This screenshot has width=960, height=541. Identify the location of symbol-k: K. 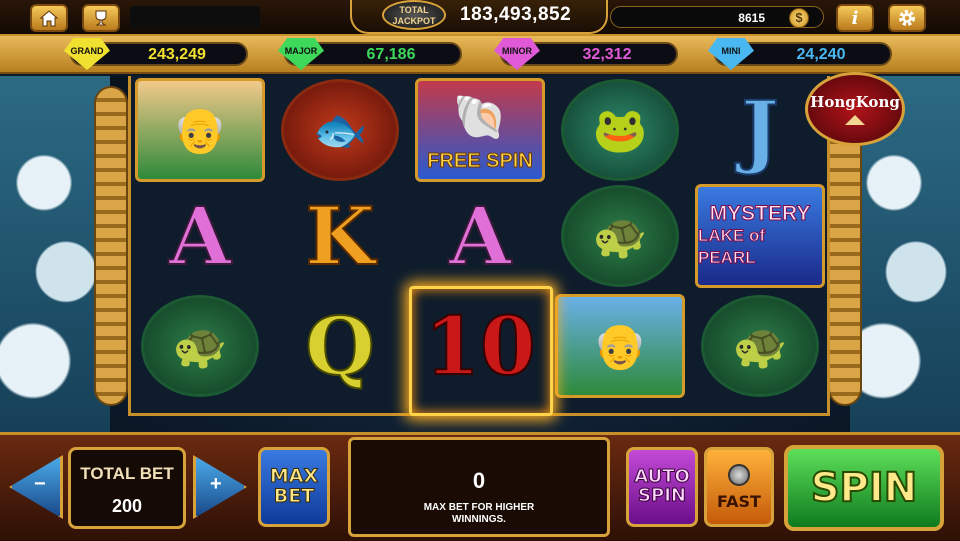
(340, 236).